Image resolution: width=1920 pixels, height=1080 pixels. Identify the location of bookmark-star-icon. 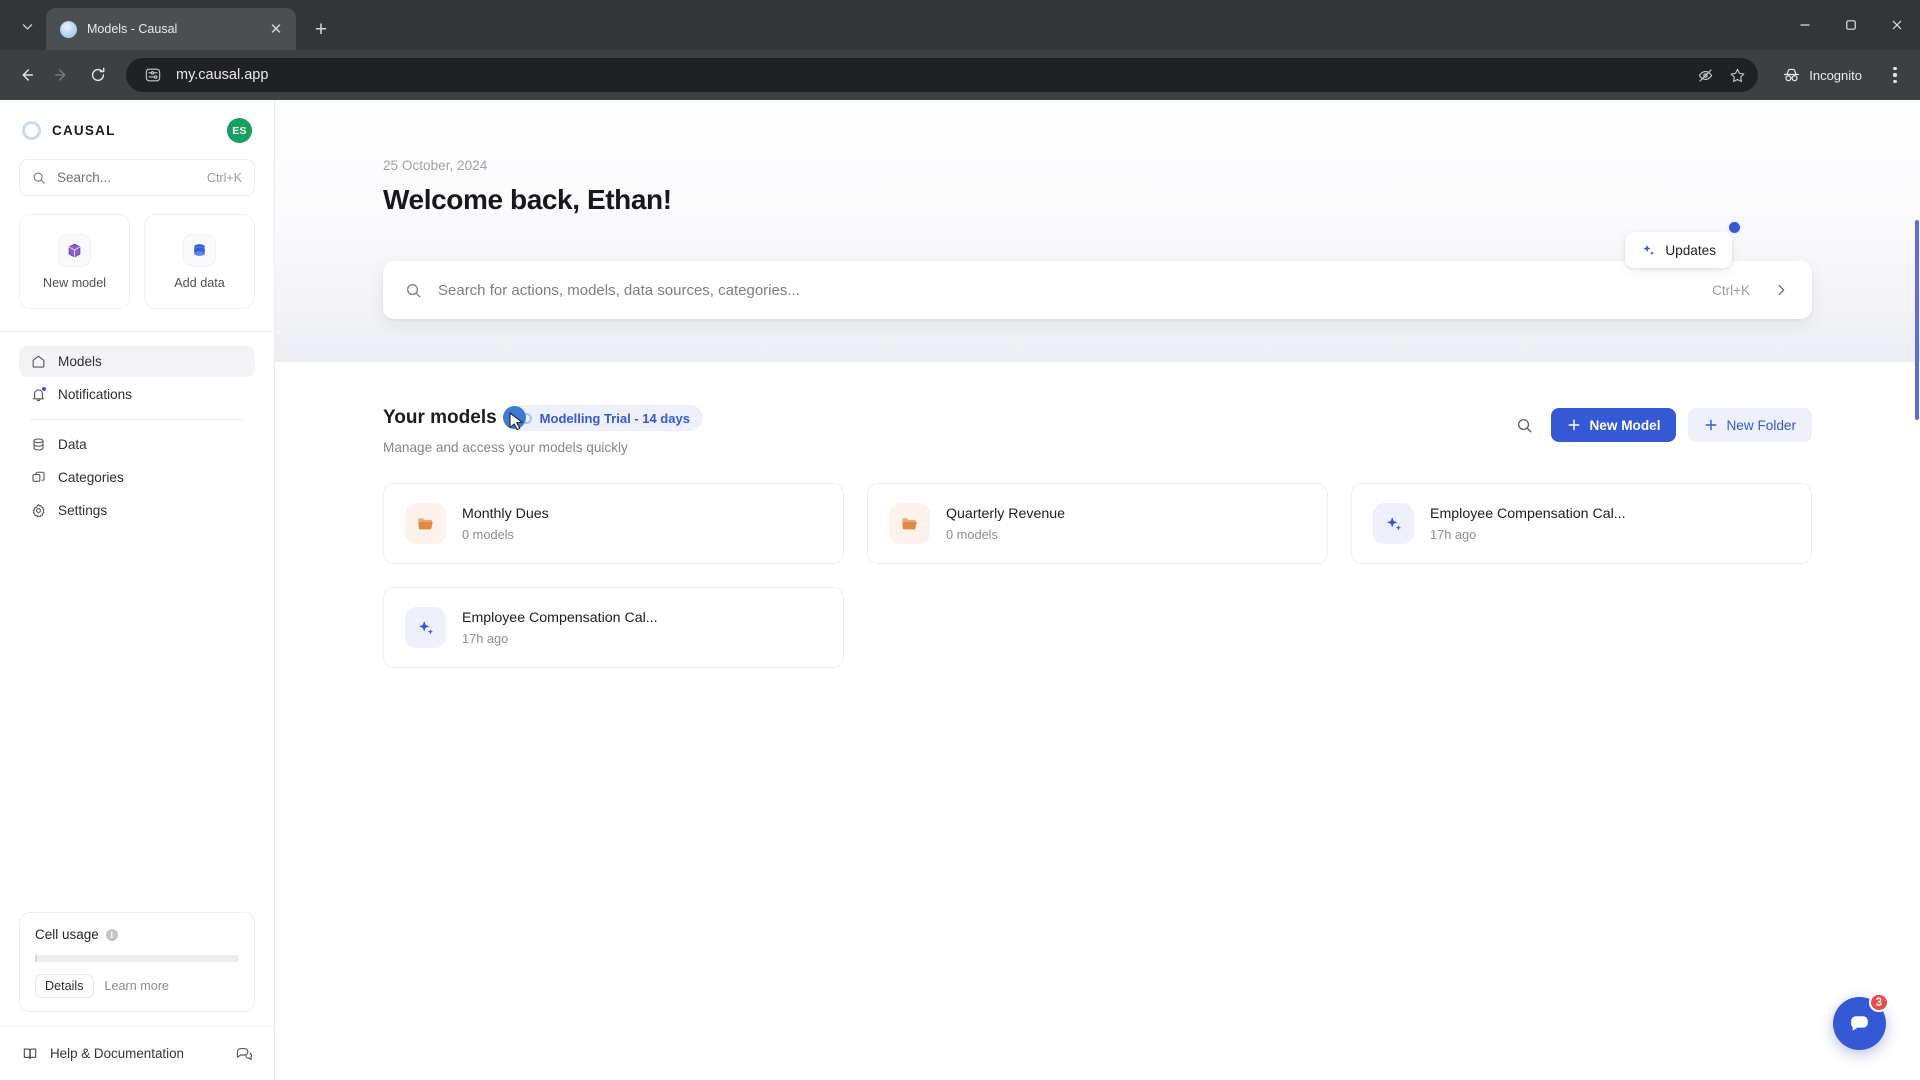
(1737, 75).